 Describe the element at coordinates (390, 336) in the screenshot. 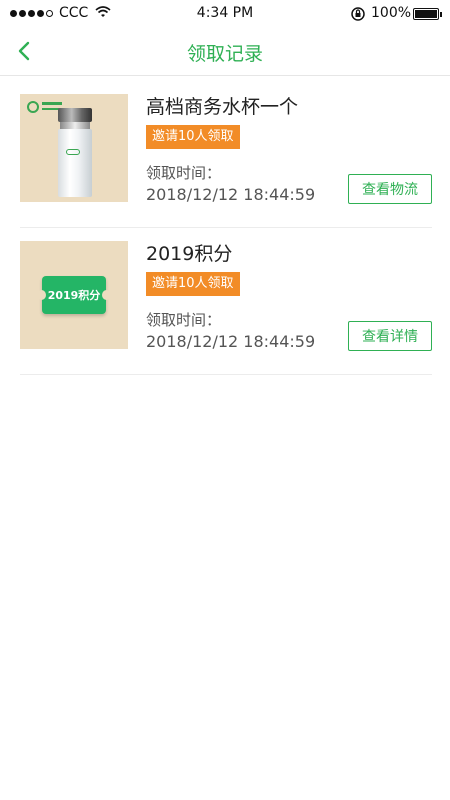

I see `view-details-button: 查看详情` at that location.